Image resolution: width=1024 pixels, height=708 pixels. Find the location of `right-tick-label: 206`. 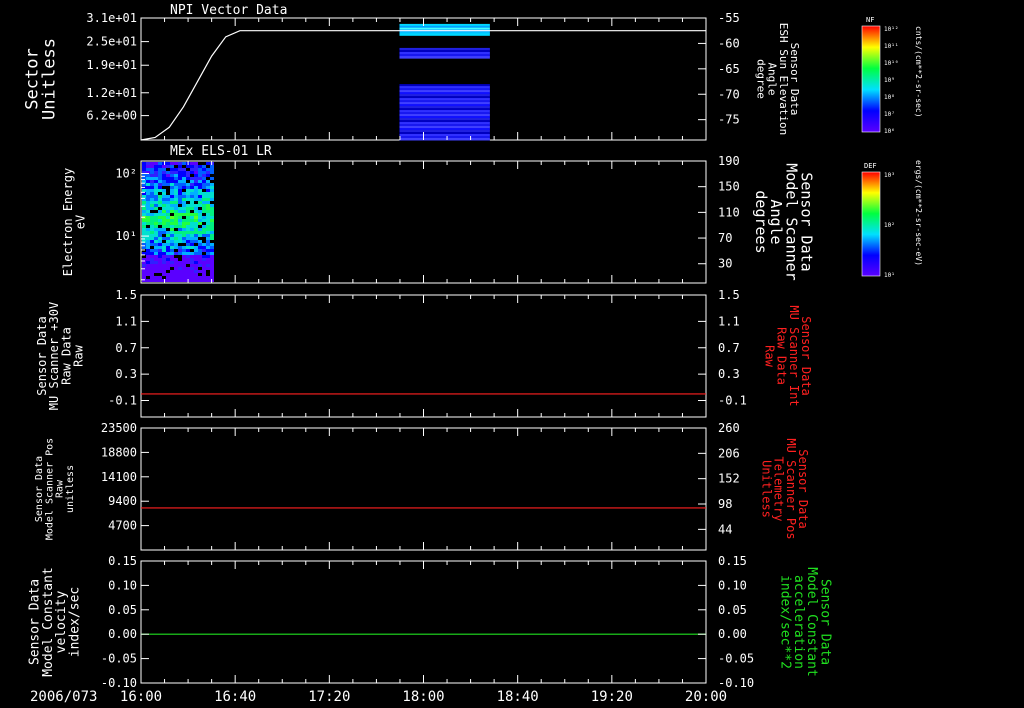

right-tick-label: 206 is located at coordinates (729, 453).